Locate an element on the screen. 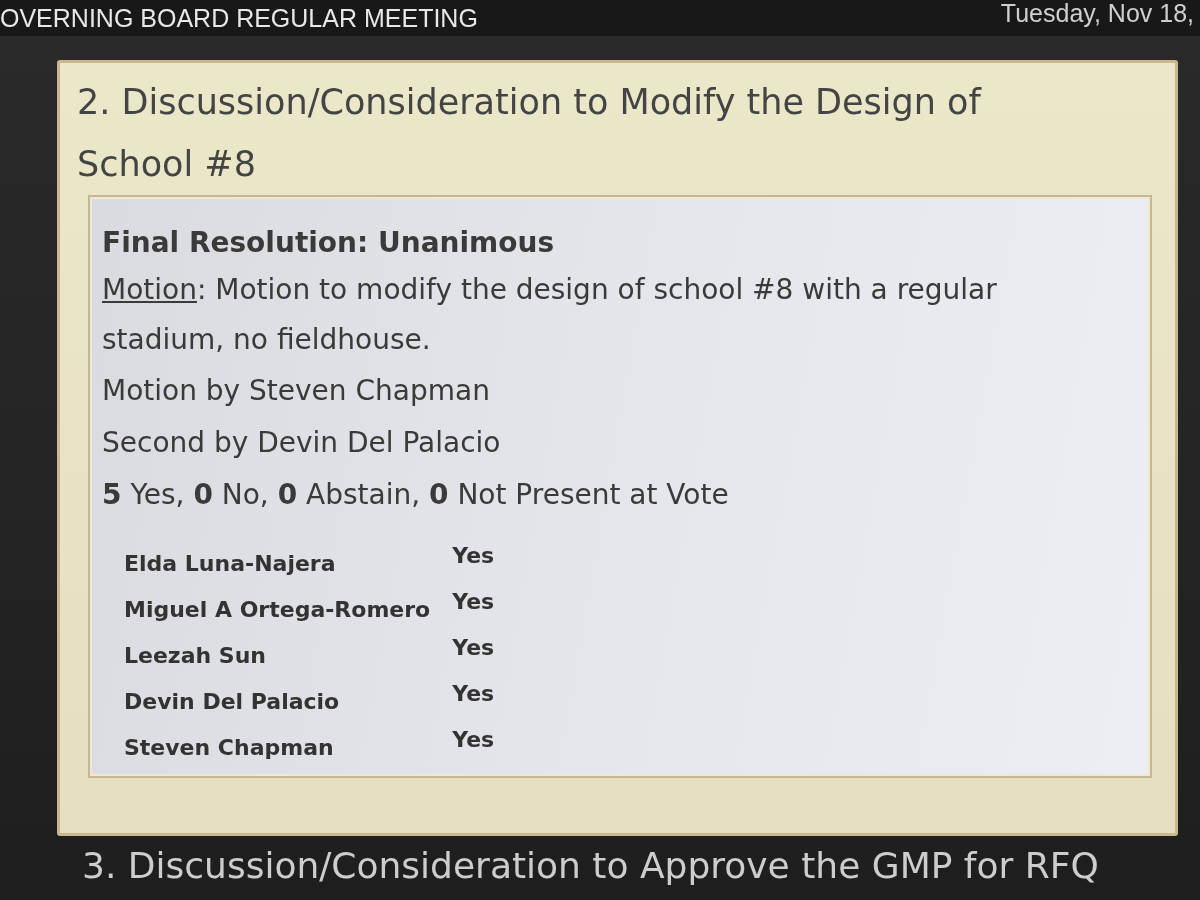  second-by-text: Second by Devin Del Palacio is located at coordinates (302, 443).